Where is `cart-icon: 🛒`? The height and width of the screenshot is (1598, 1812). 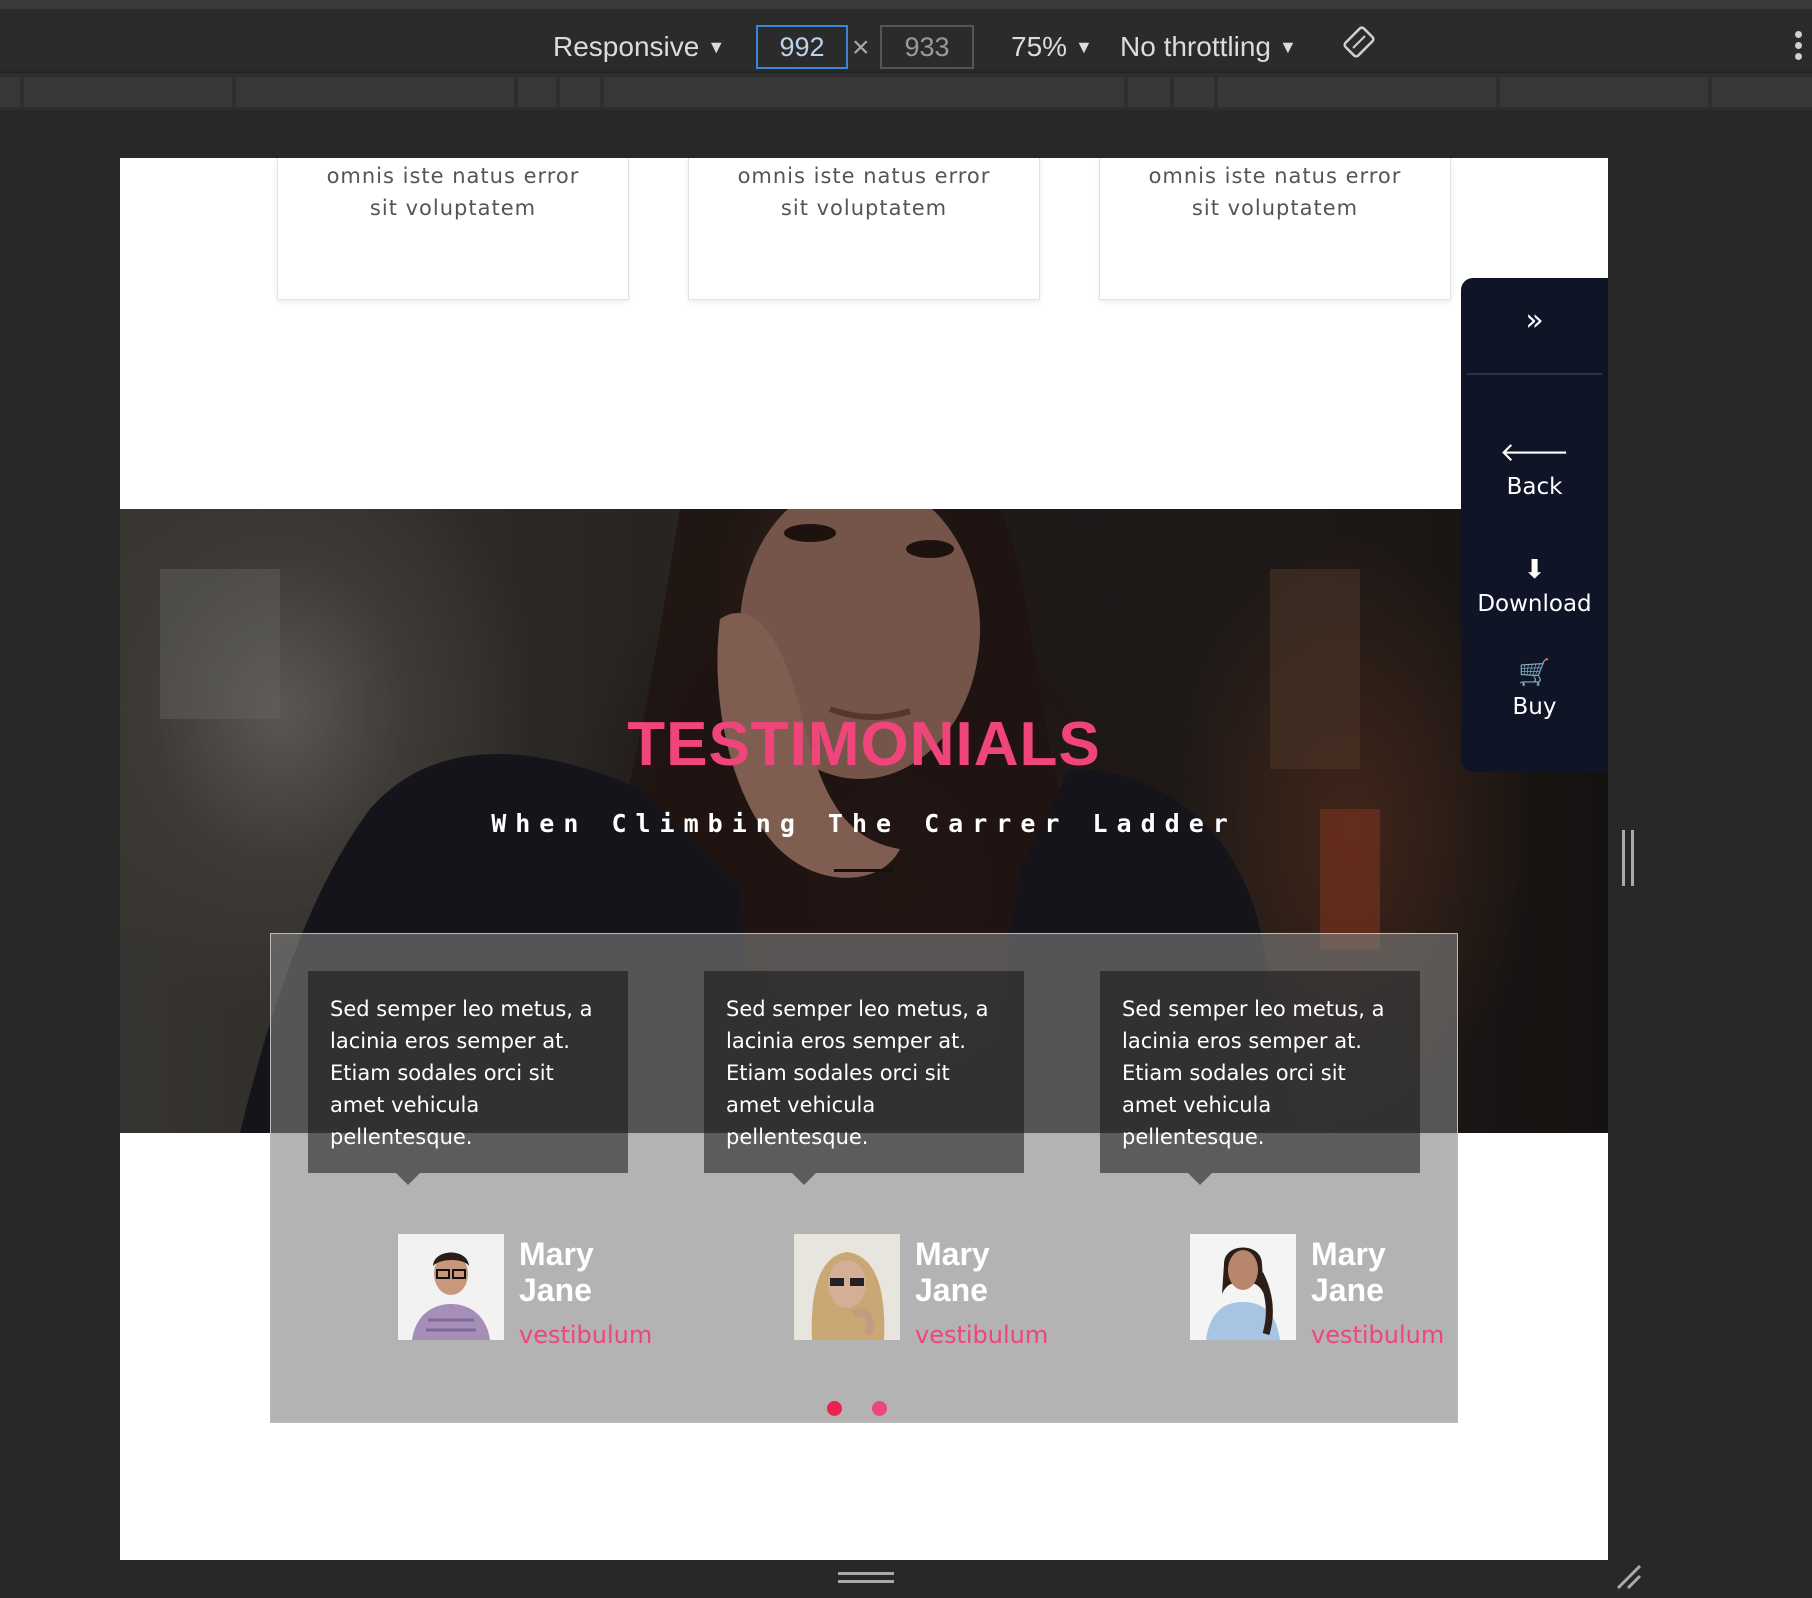 cart-icon: 🛒 is located at coordinates (1534, 673).